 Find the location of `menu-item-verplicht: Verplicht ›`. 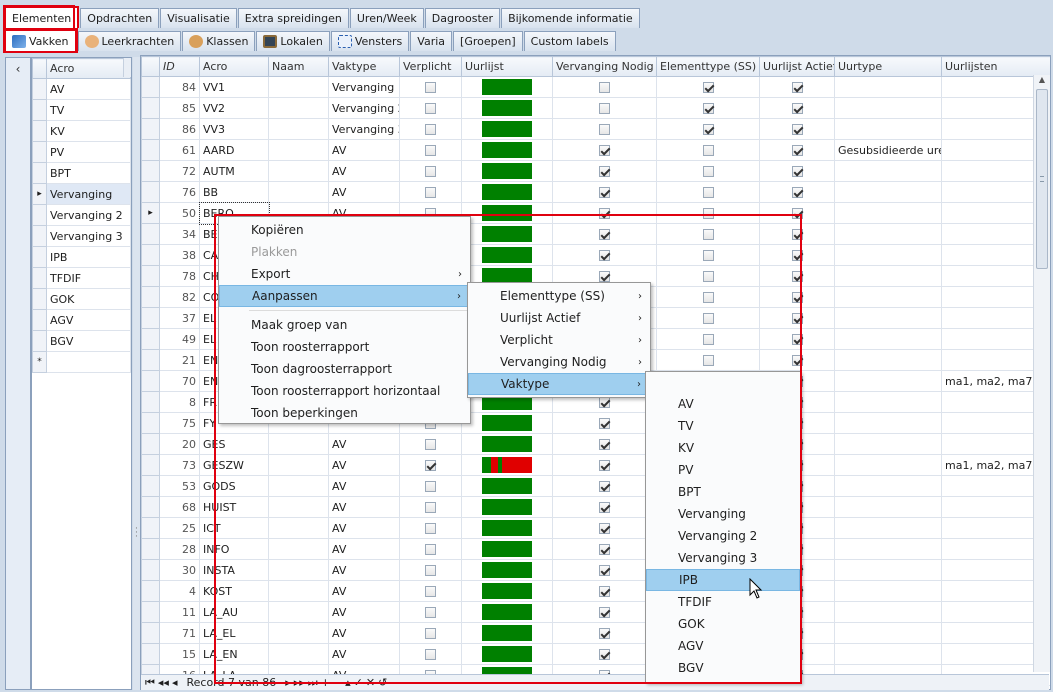

menu-item-verplicht: Verplicht › is located at coordinates (559, 340).